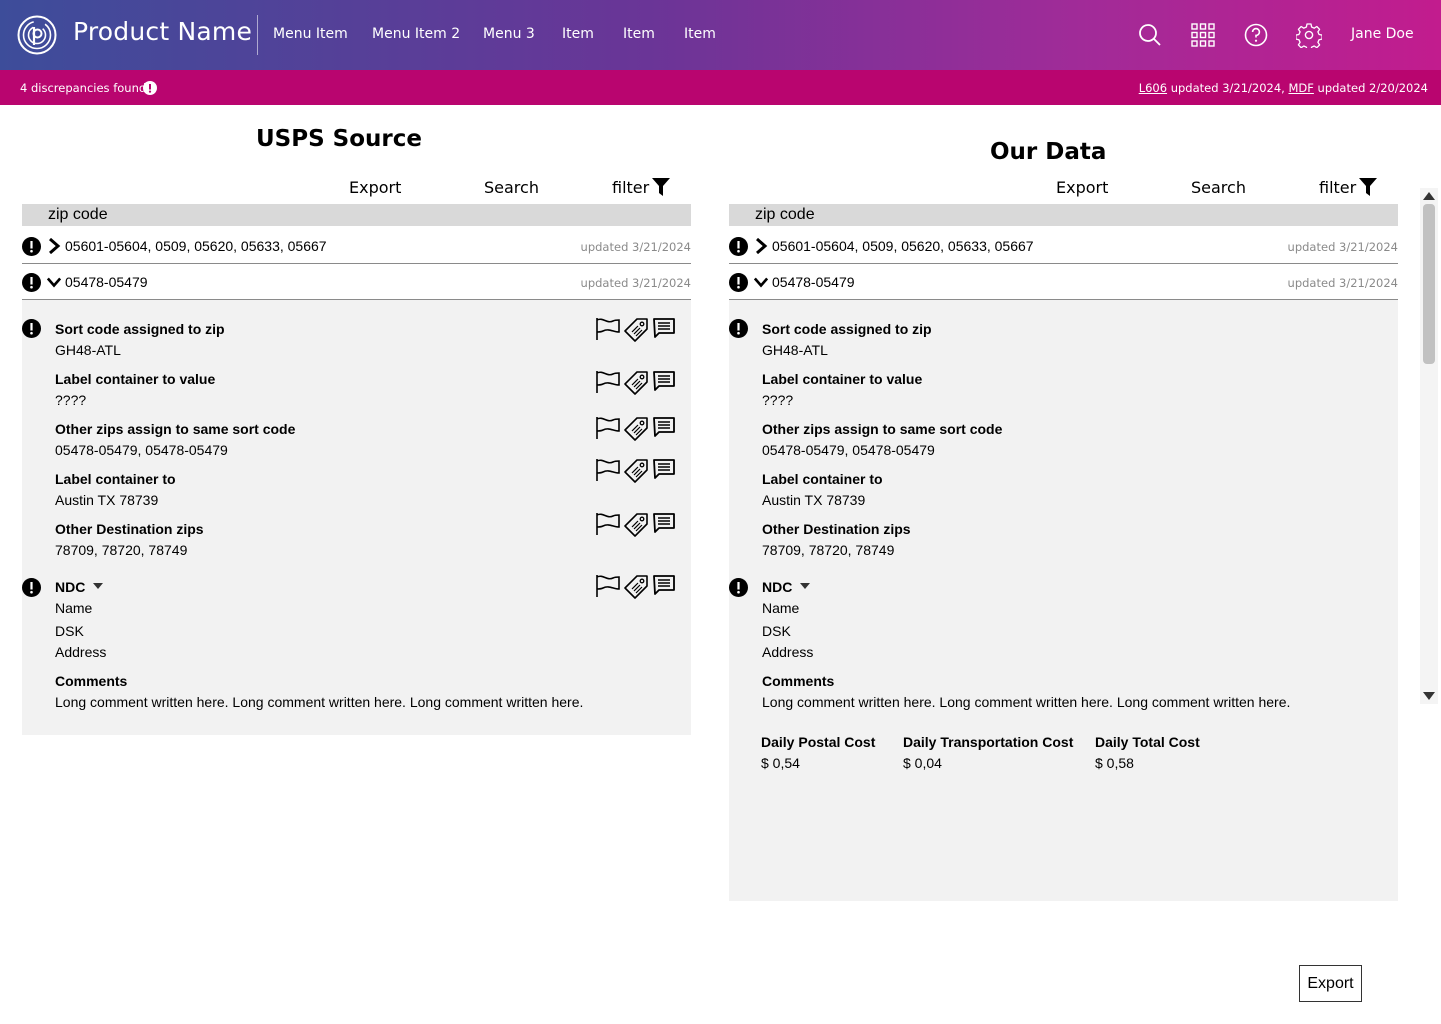  Describe the element at coordinates (1337, 187) in the screenshot. I see `right-filter-button: filter` at that location.